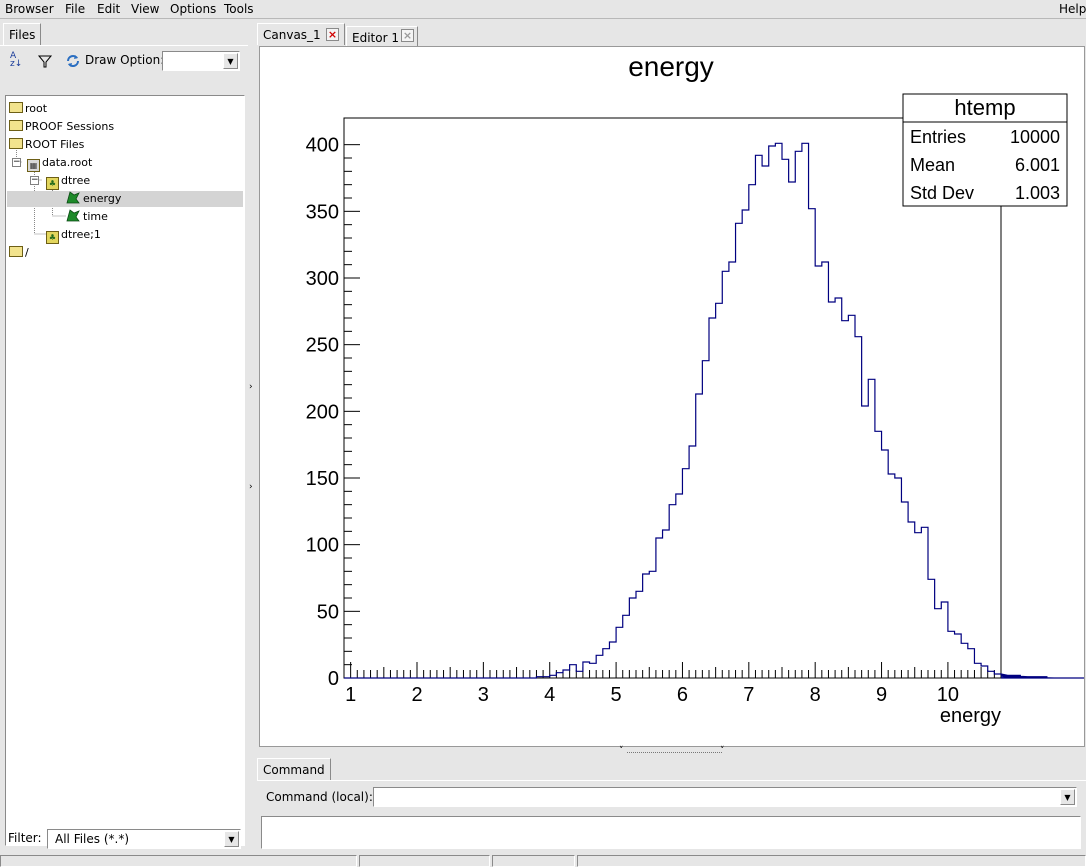  Describe the element at coordinates (416, 695) in the screenshot. I see `x-tick-label: 2` at that location.